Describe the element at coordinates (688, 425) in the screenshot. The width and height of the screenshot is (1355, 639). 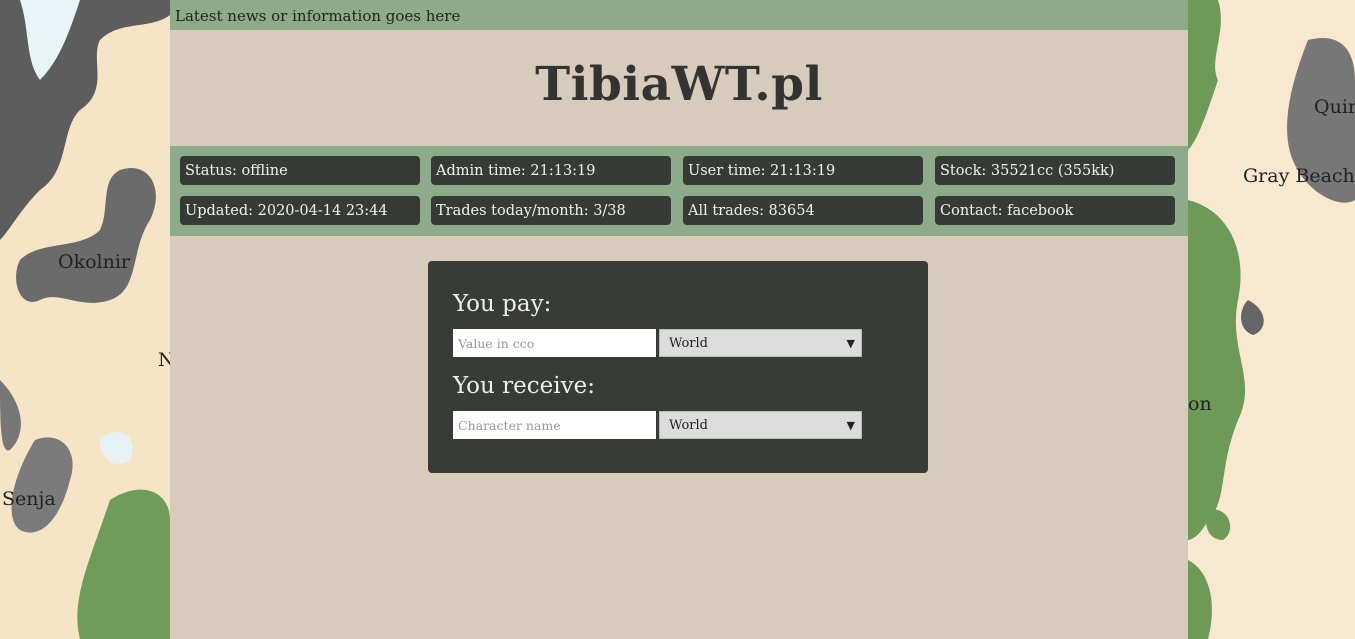
I see `receive-world-value: World` at that location.